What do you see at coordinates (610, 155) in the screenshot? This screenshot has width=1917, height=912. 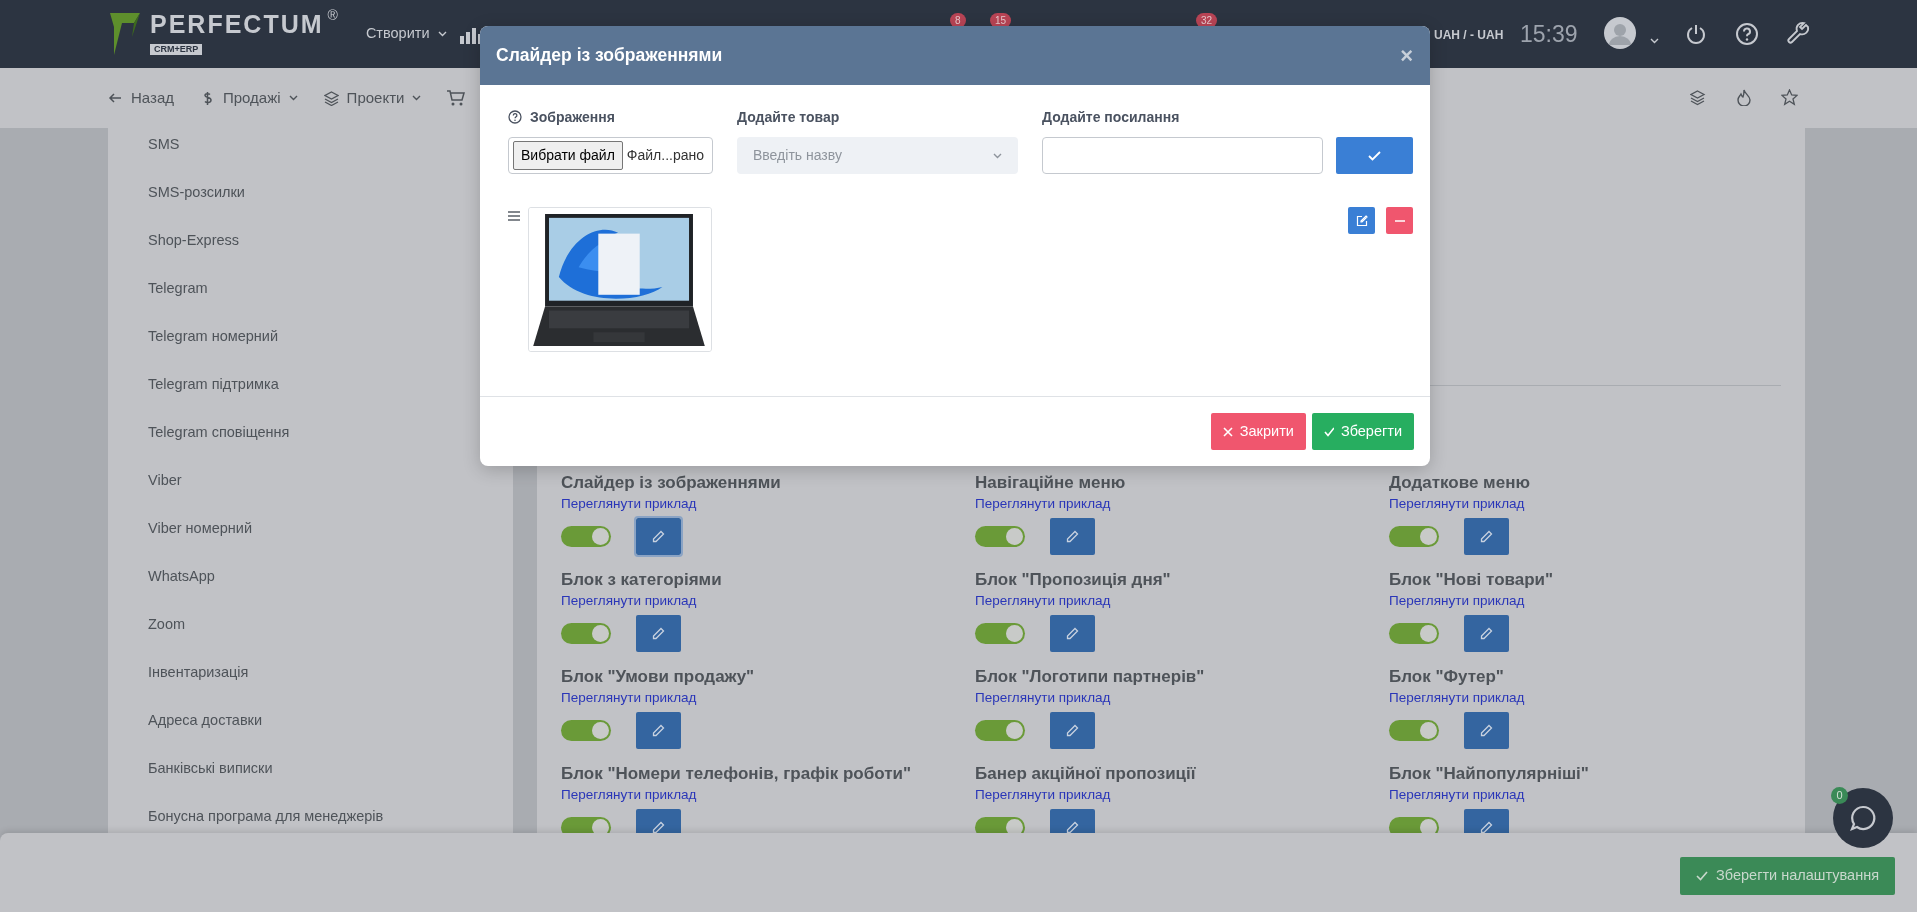 I see `file-input: Вибрати файл Файл...рано` at bounding box center [610, 155].